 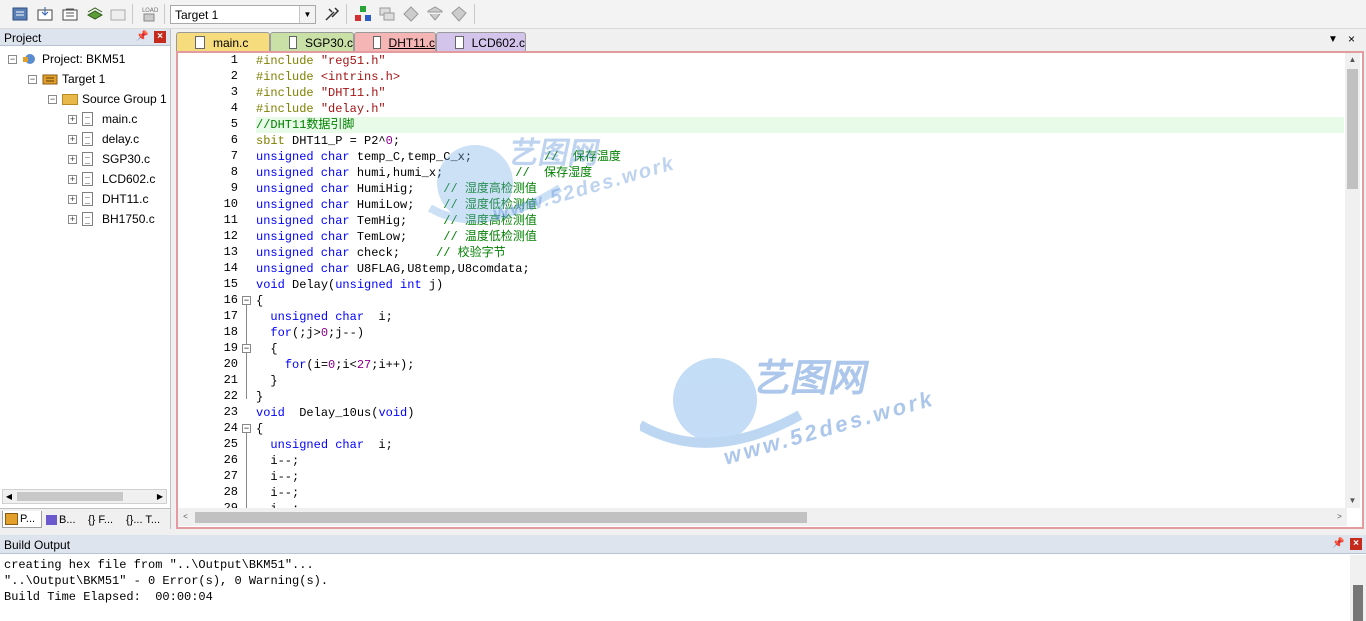 What do you see at coordinates (396, 189) in the screenshot?
I see `code-line: unsigned char HumiHig; // 湿度高检测值` at bounding box center [396, 189].